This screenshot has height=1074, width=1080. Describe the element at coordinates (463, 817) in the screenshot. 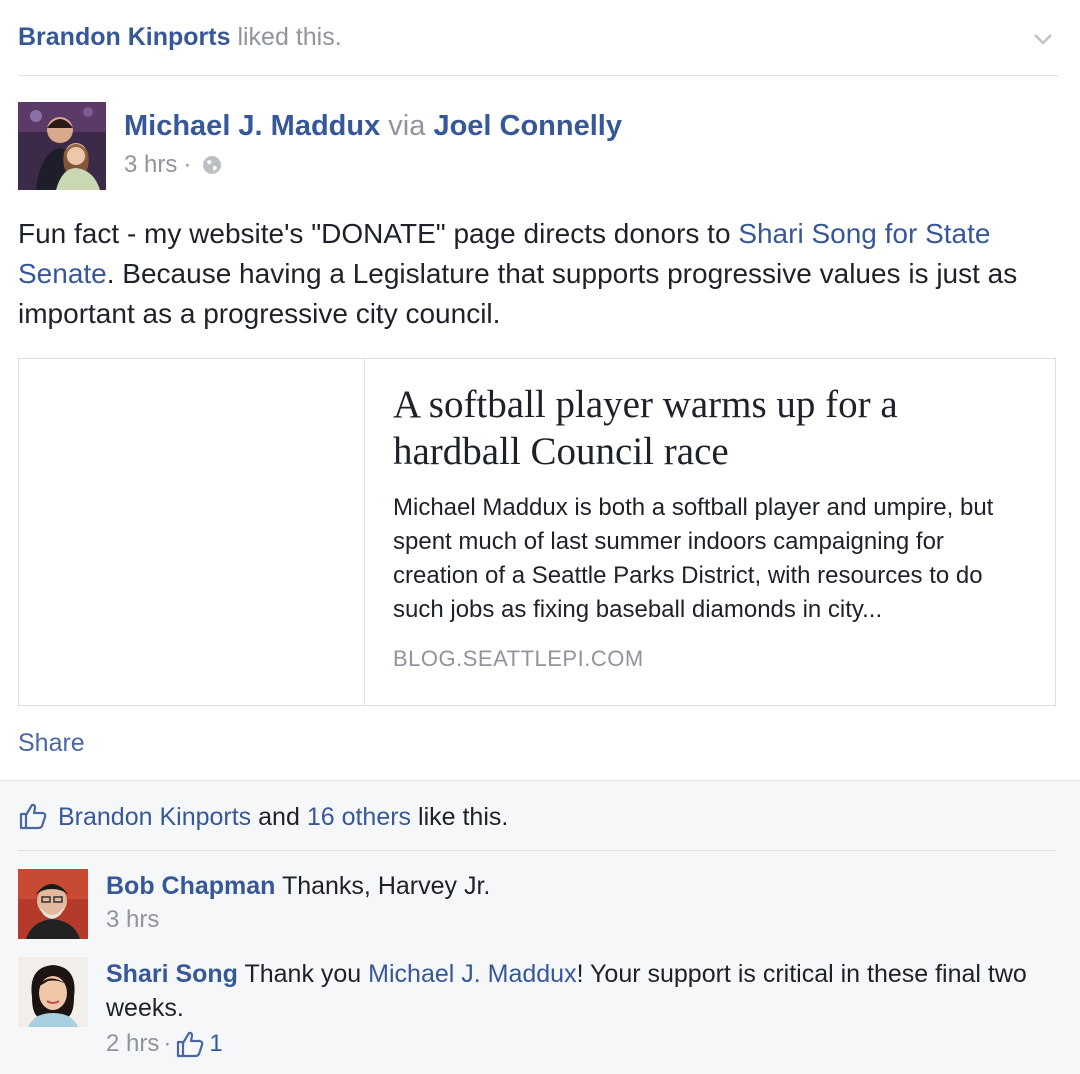

I see `likes-suffix: like this.` at that location.